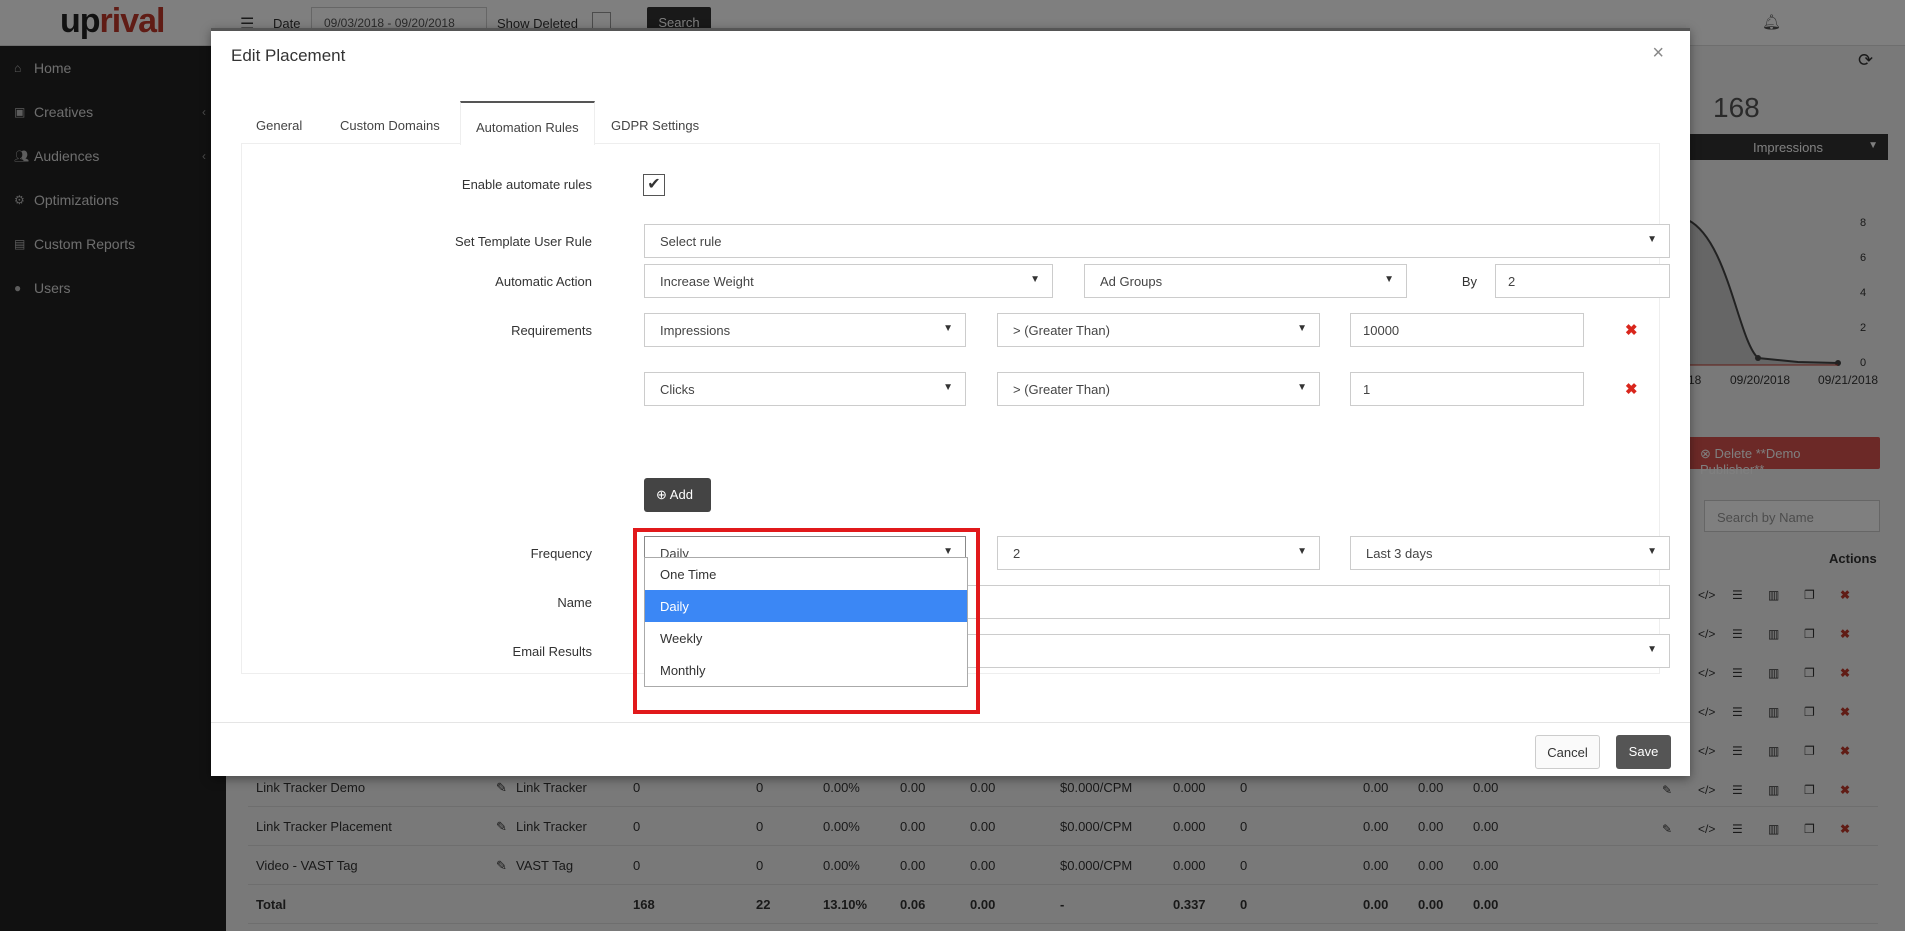  Describe the element at coordinates (1658, 53) in the screenshot. I see `close-icon: ×` at that location.